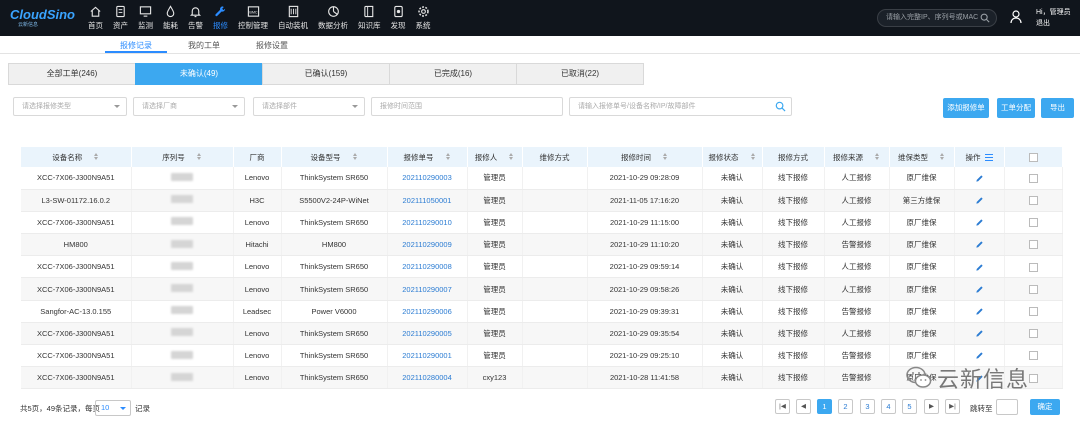 This screenshot has width=1080, height=424. Describe the element at coordinates (204, 45) in the screenshot. I see `subtab-my-tickets: 我的工单` at that location.